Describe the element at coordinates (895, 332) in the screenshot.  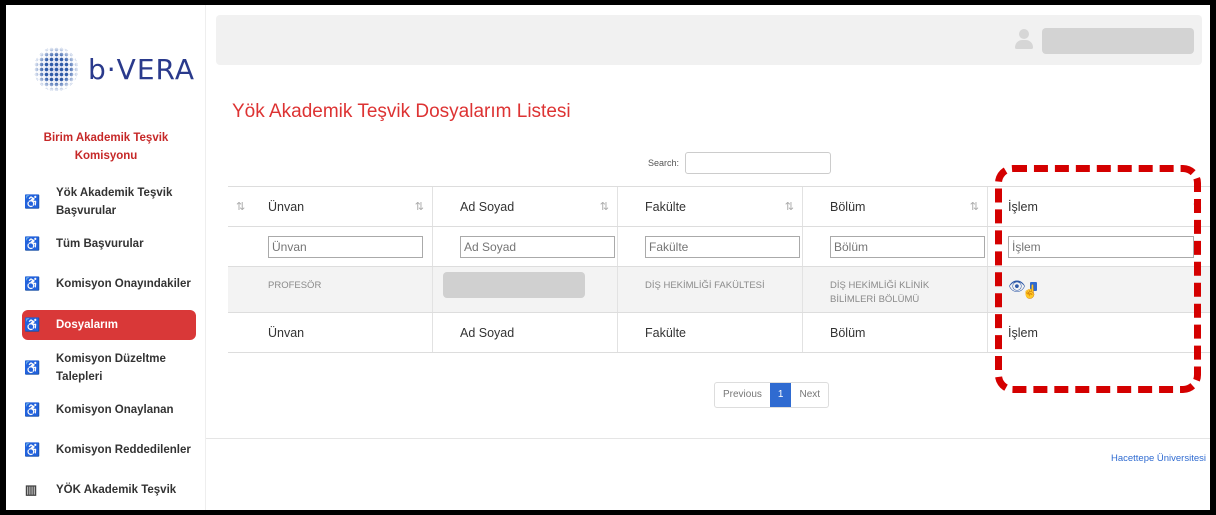
I see `footer-bolum: Bölüm` at that location.